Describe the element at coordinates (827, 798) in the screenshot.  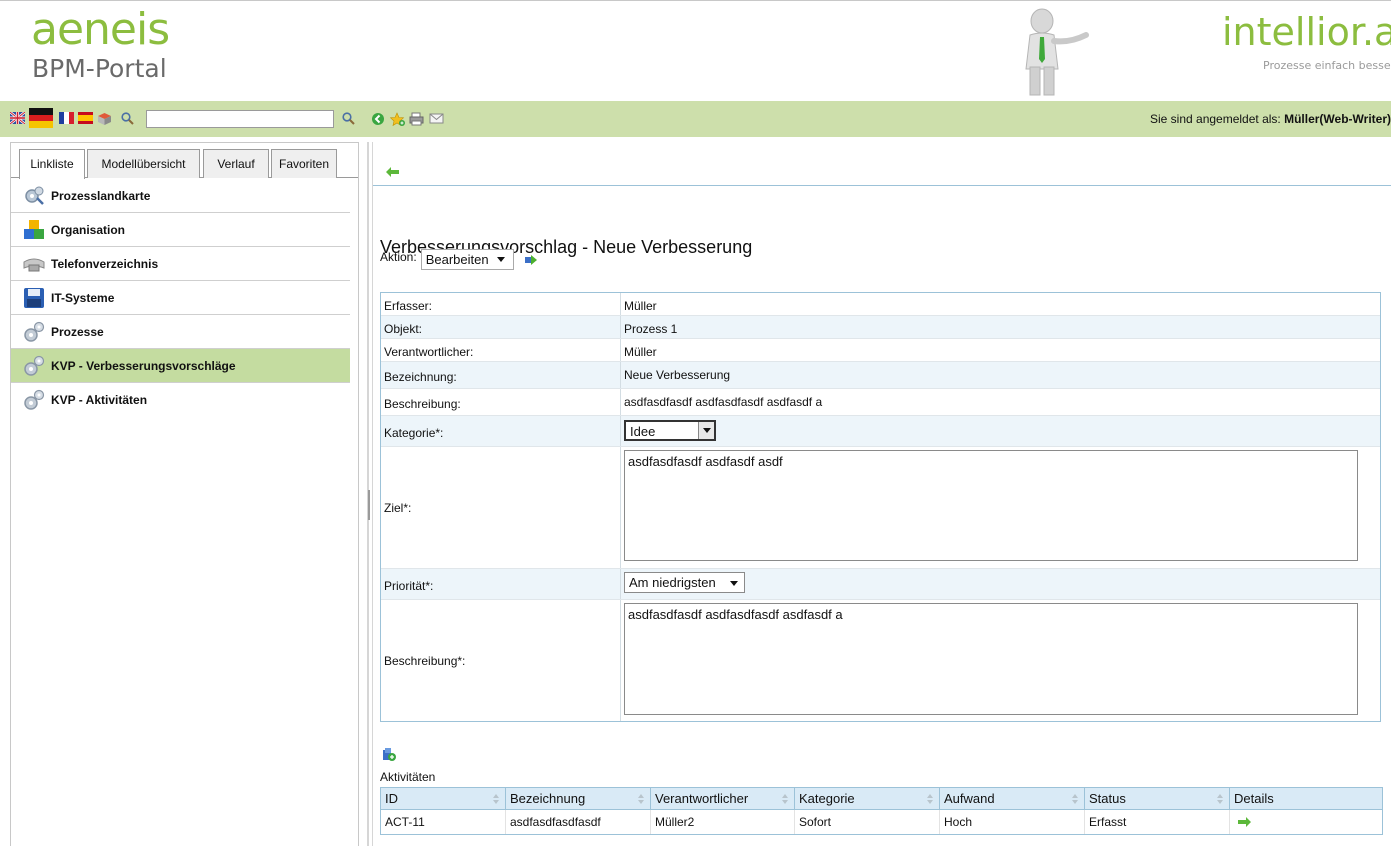
I see `col-label-kategorie: Kategorie` at that location.